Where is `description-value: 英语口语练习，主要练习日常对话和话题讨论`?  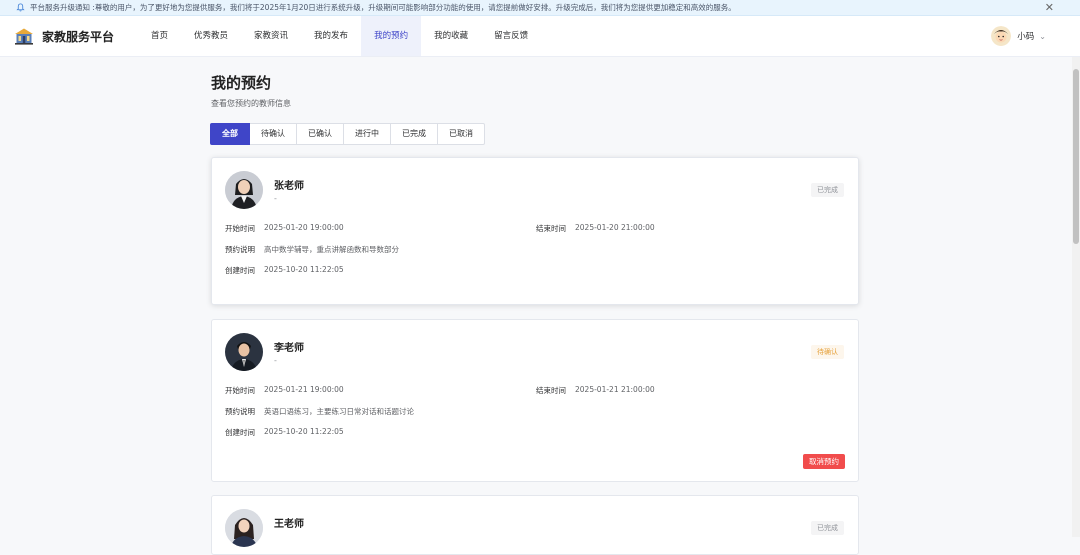 description-value: 英语口语练习，主要练习日常对话和话题讨论 is located at coordinates (339, 411).